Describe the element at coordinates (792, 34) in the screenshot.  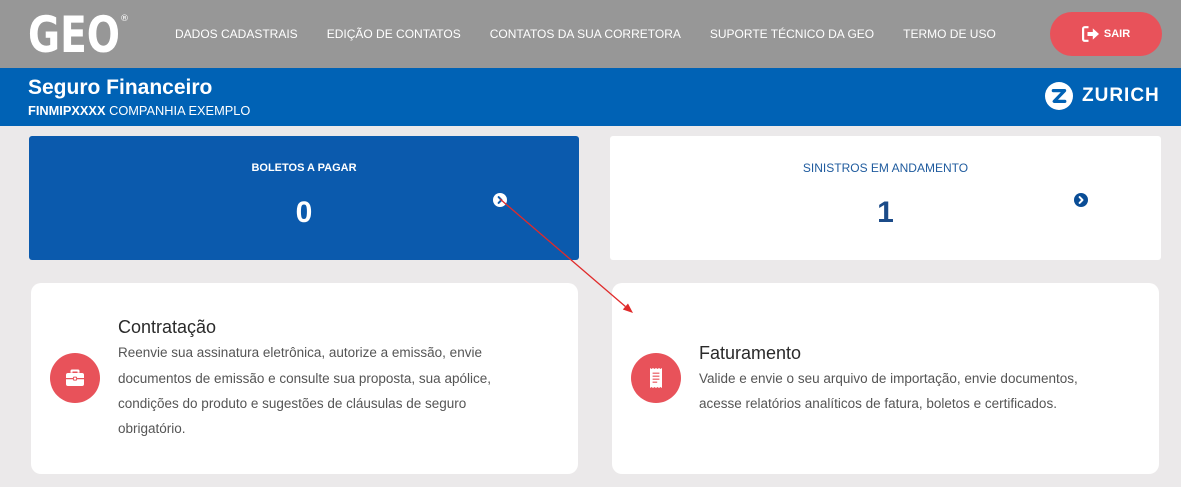
I see `nav-suporte-tecnico: SUPORTE TÉCNICO DA GEO` at that location.